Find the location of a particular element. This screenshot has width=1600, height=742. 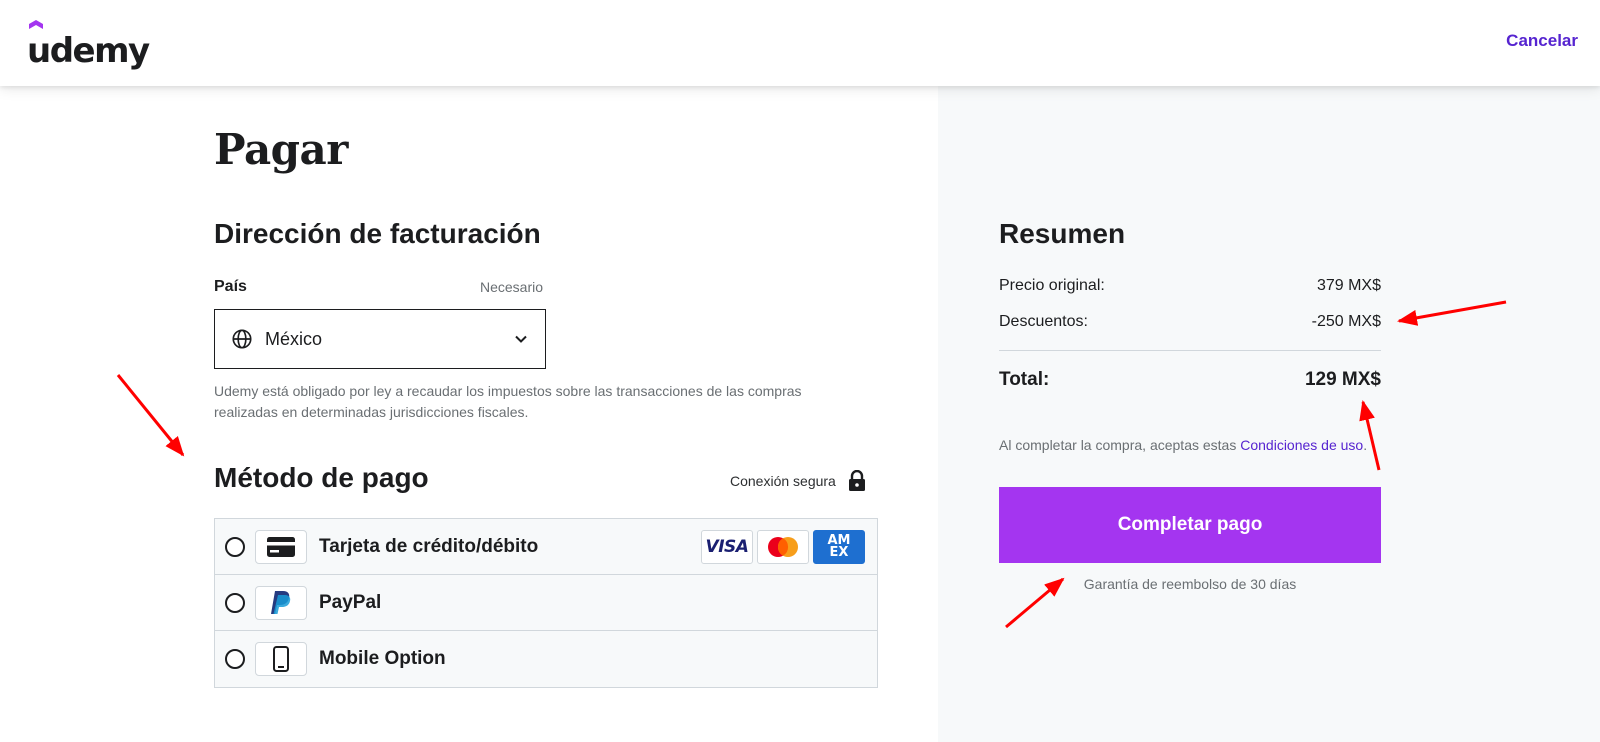

discount-label: Descuentos: is located at coordinates (1043, 321).